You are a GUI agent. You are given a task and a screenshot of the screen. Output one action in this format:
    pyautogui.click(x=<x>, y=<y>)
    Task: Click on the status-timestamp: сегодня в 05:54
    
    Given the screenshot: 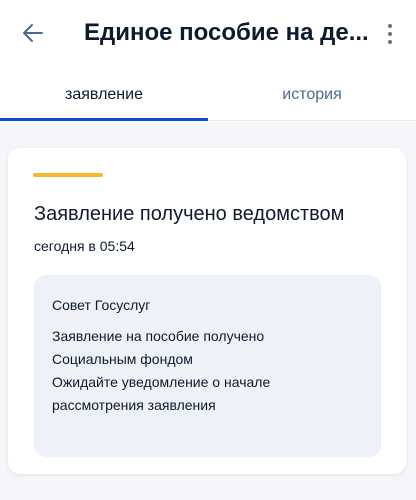 What is the action you would take?
    pyautogui.click(x=84, y=246)
    